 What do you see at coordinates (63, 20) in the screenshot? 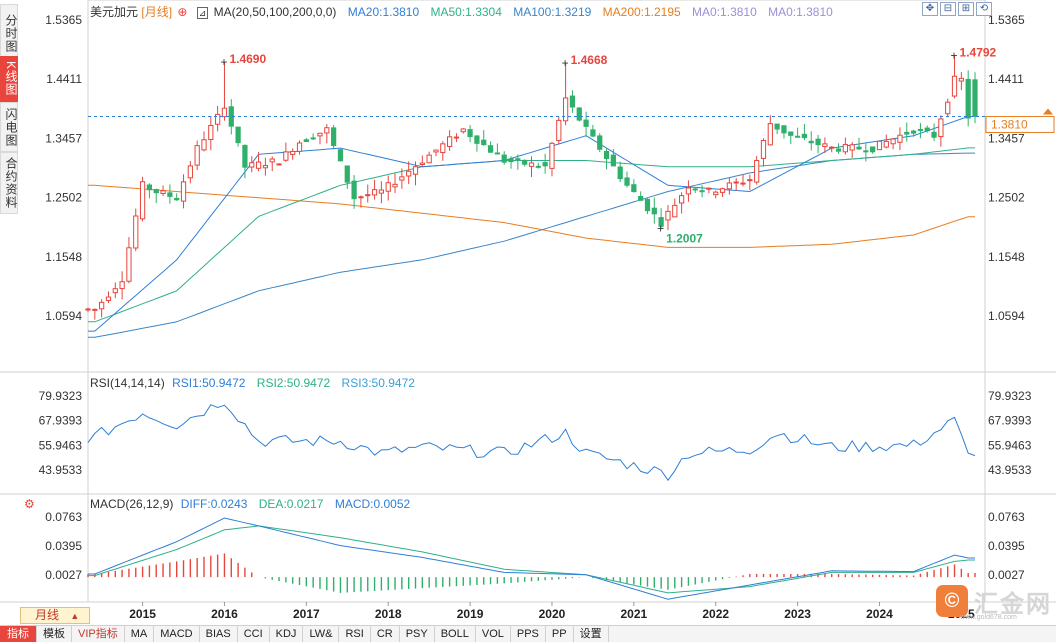
I see `price-tick-left: 1.5365` at bounding box center [63, 20].